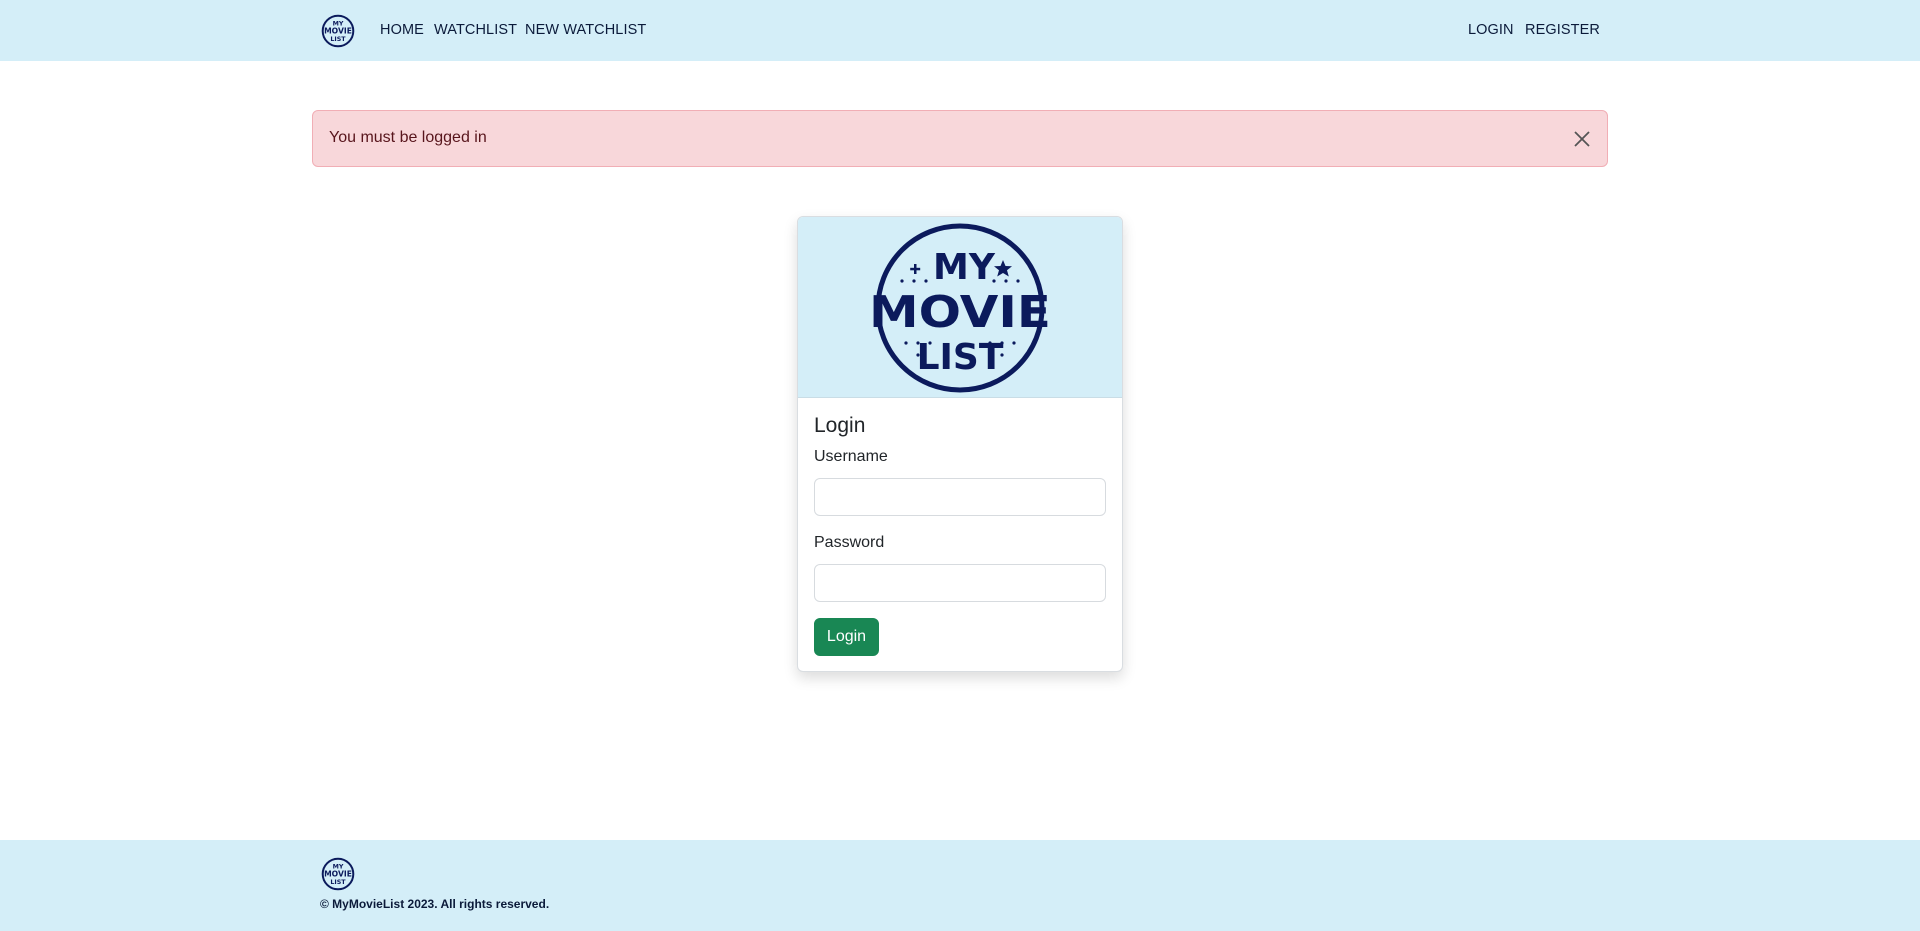 This screenshot has height=931, width=1920. I want to click on footer-logo-text-movie: MOVIE, so click(338, 874).